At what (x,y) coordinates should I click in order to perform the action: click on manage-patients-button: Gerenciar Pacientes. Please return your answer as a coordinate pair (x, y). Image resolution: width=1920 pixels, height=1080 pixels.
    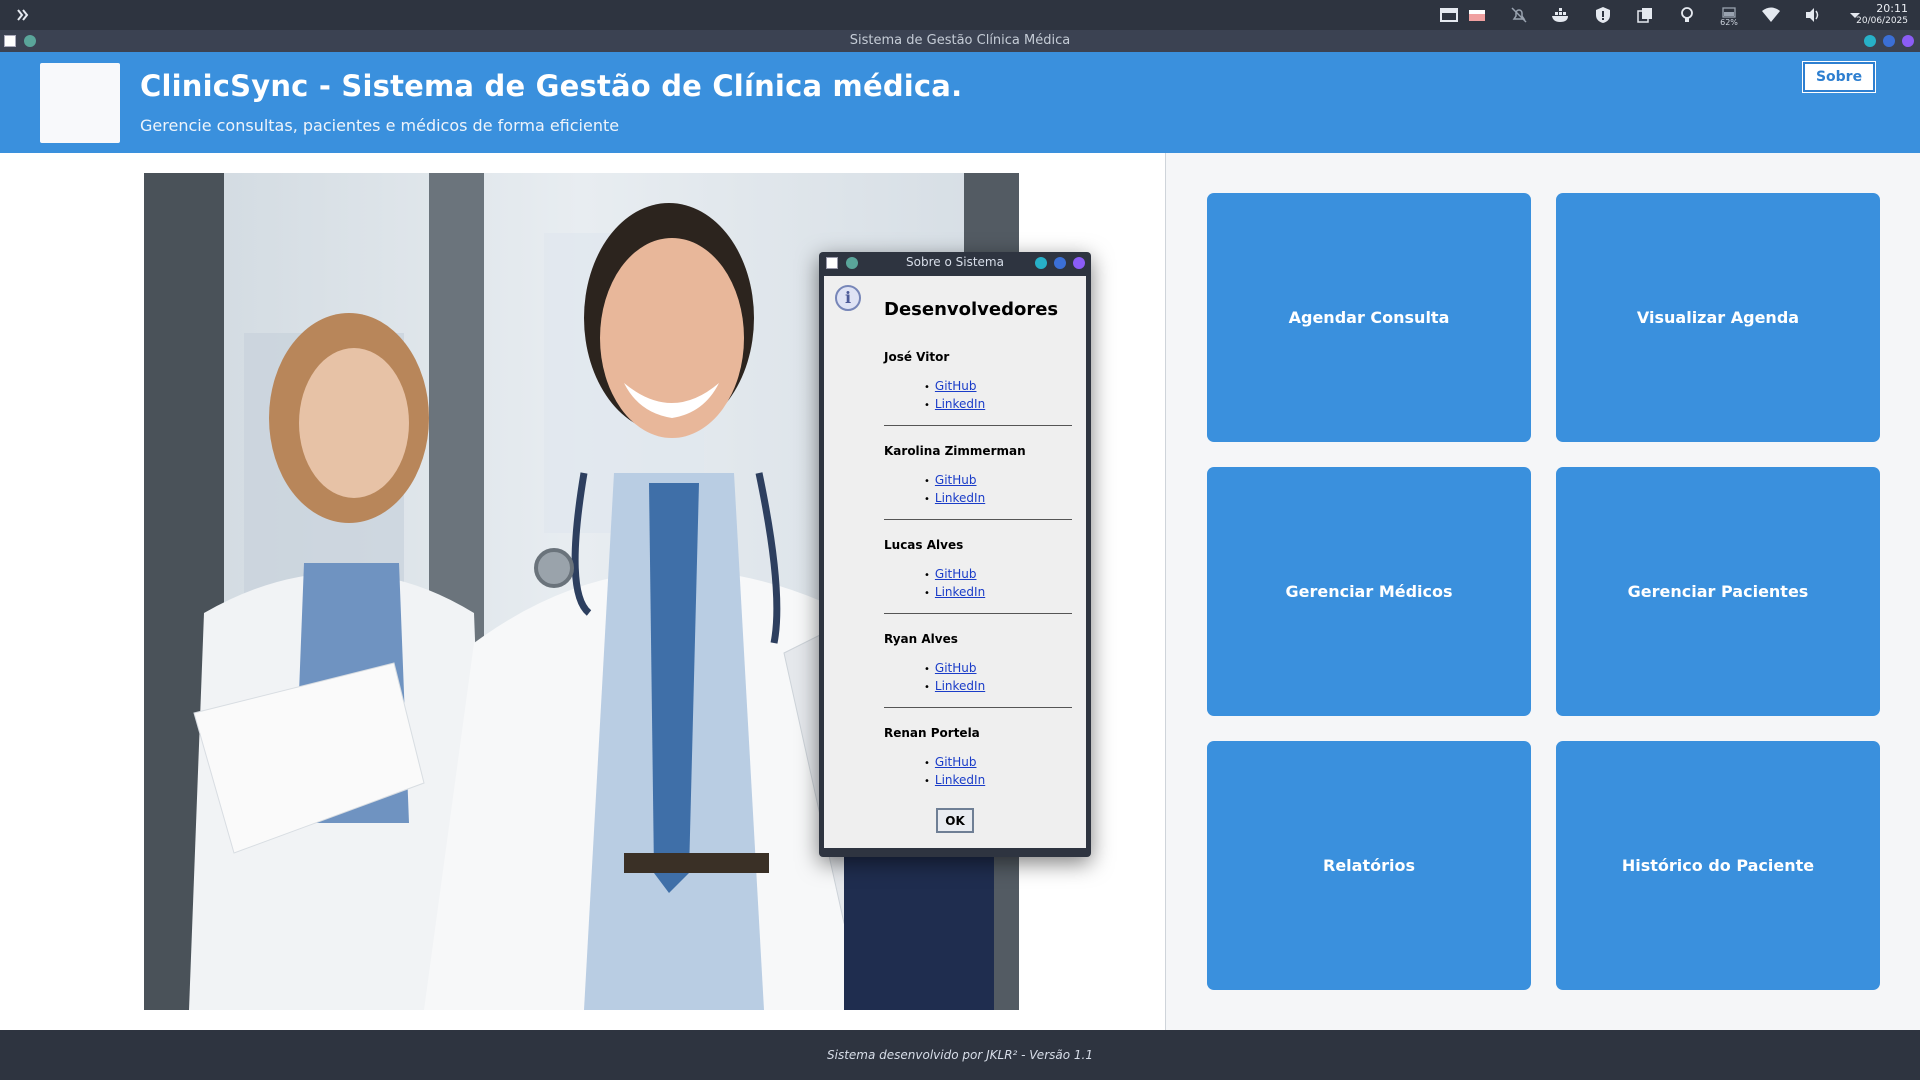
    Looking at the image, I should click on (1718, 591).